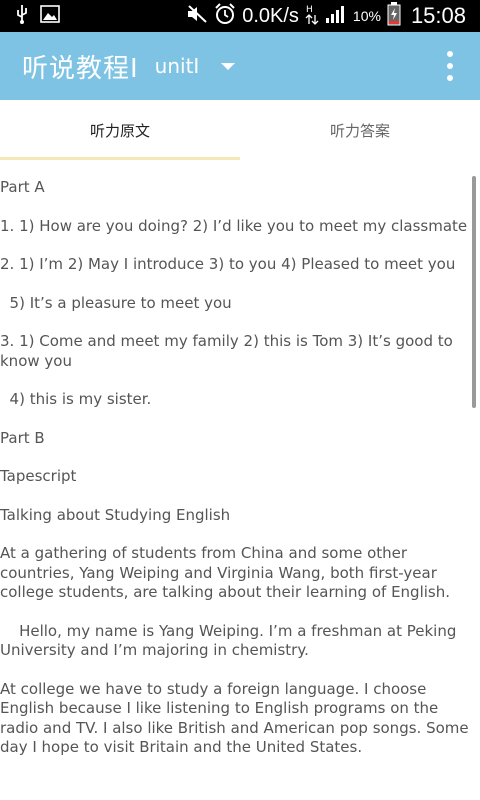 This screenshot has height=800, width=480. What do you see at coordinates (438, 15) in the screenshot?
I see `clock: 15:08` at bounding box center [438, 15].